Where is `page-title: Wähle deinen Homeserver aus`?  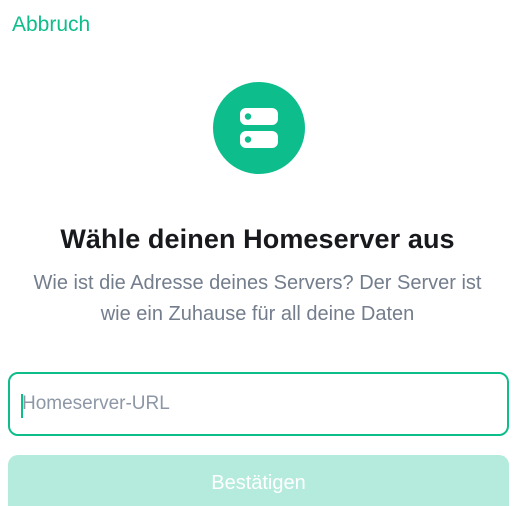 page-title: Wähle deinen Homeserver aus is located at coordinates (257, 239).